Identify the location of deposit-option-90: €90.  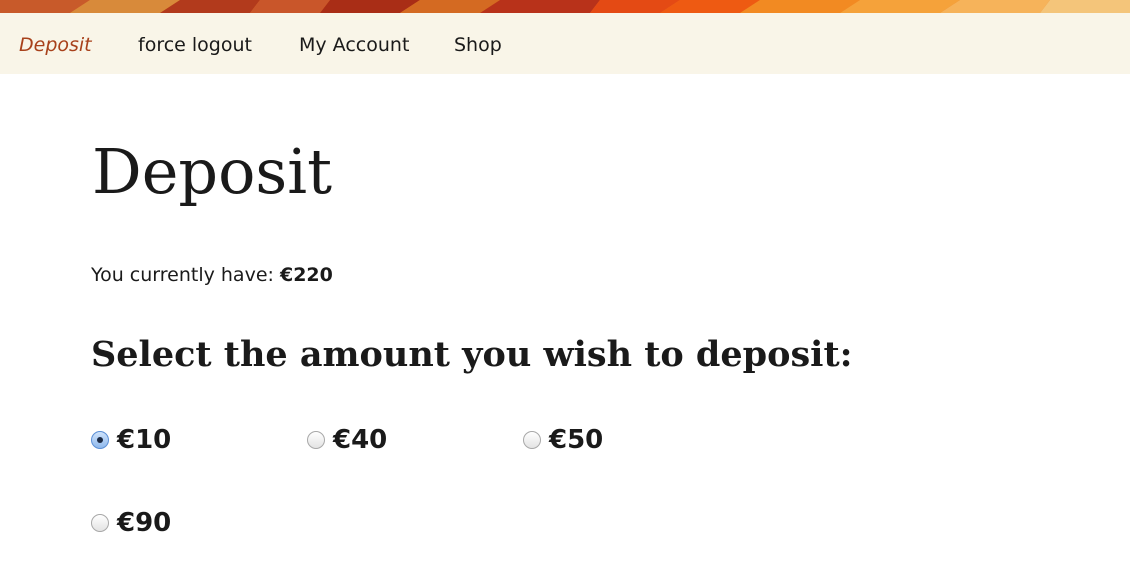
(131, 523).